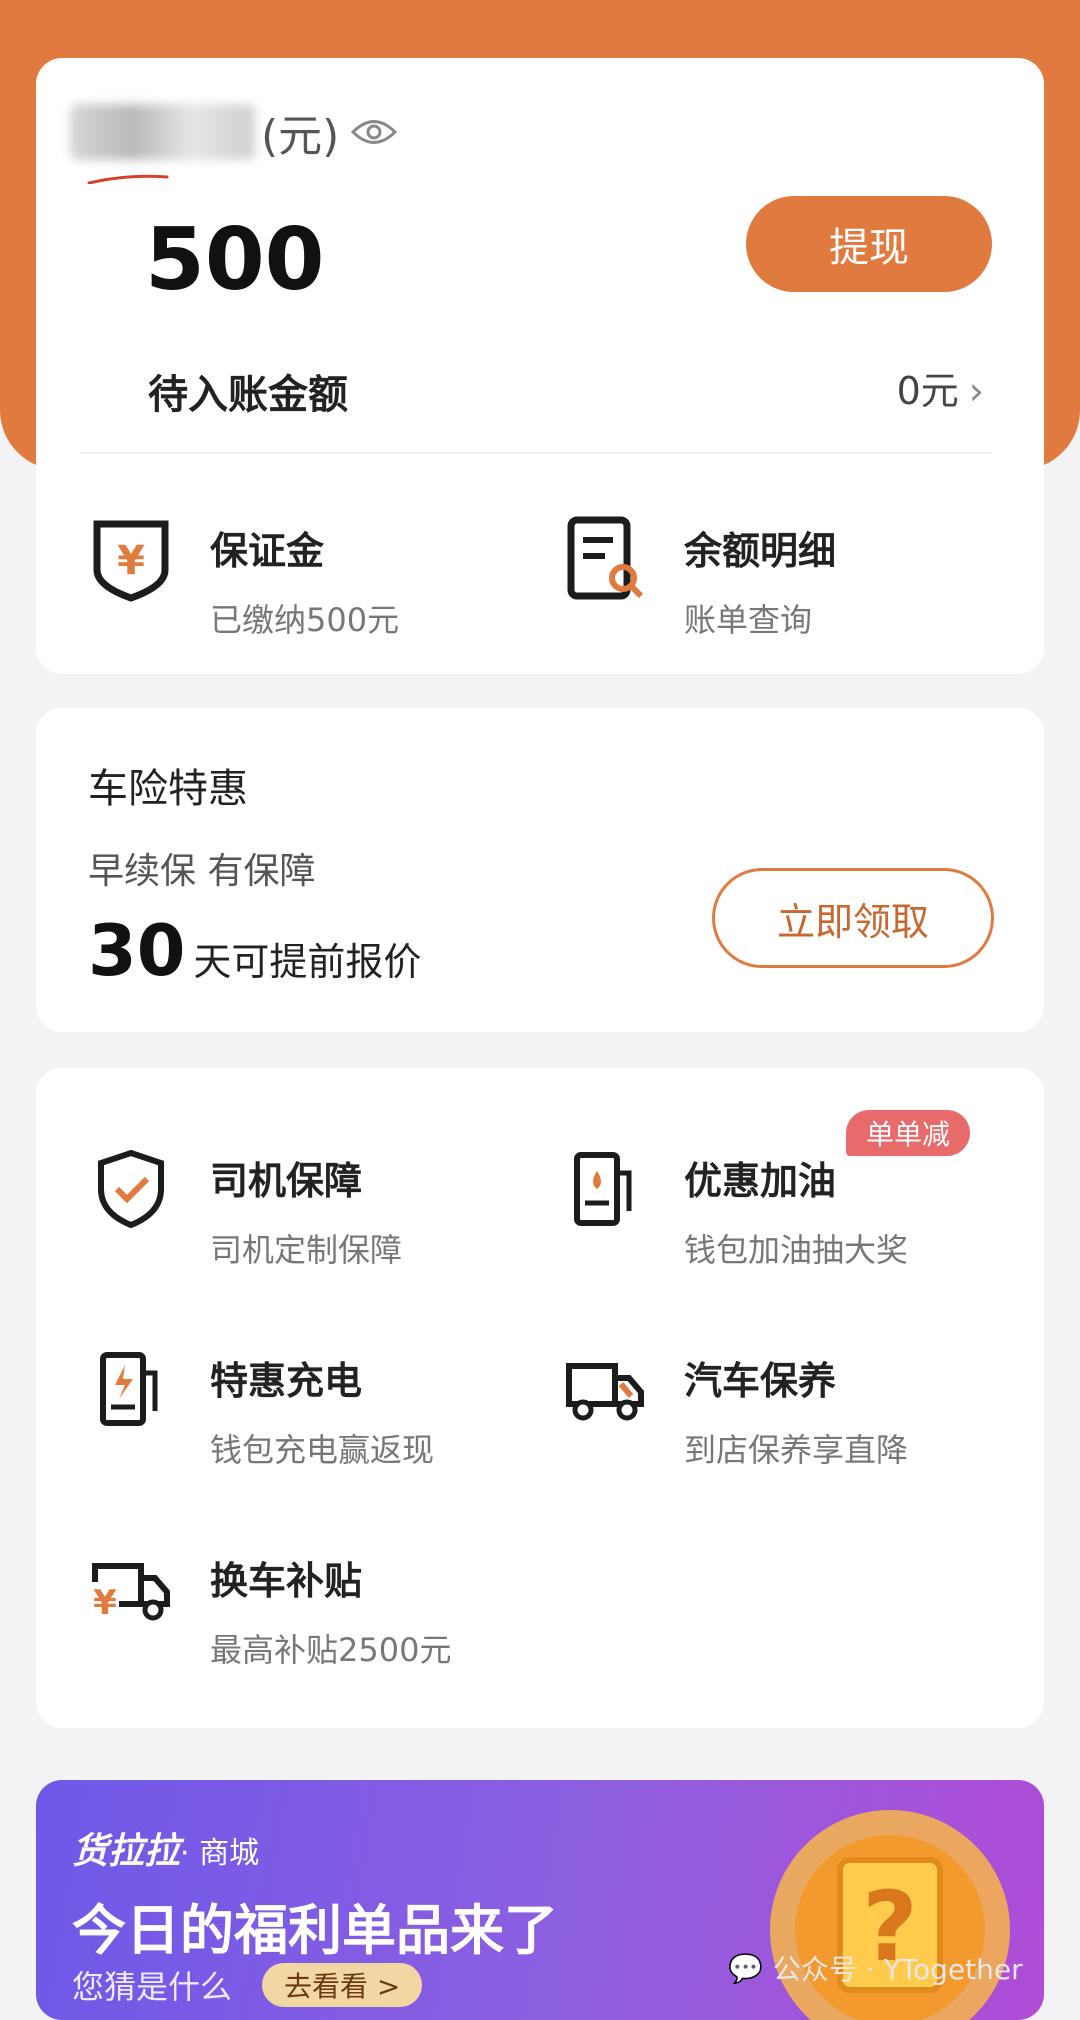 This screenshot has width=1080, height=2020. I want to click on service-subtitle: 钱包充电赢返现, so click(322, 1450).